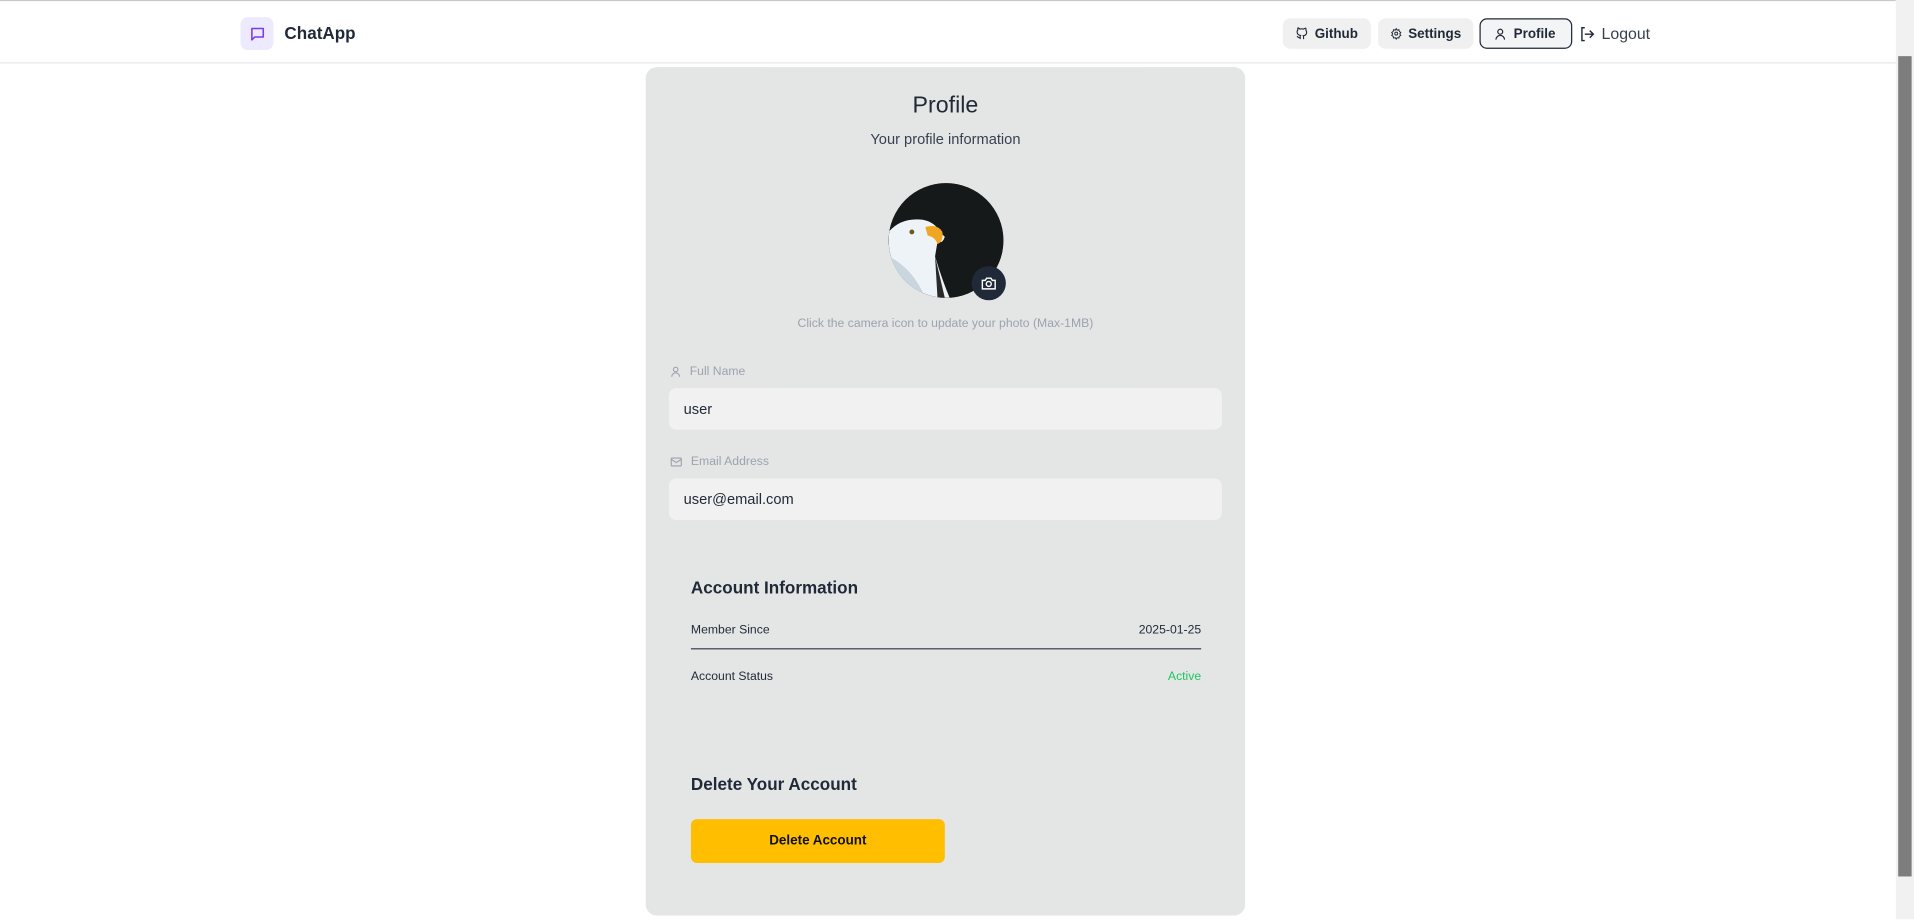  Describe the element at coordinates (1905, 466) in the screenshot. I see `scrollbar-thumb` at that location.